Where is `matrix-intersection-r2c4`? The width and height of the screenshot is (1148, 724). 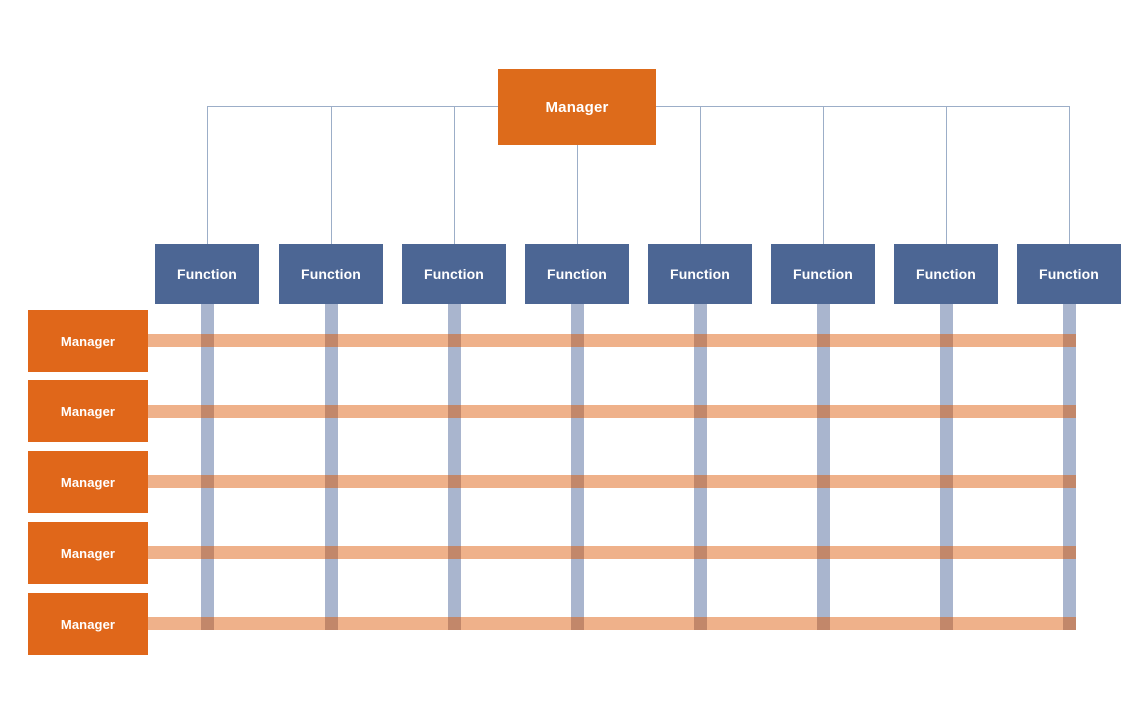
matrix-intersection-r2c4 is located at coordinates (577, 411).